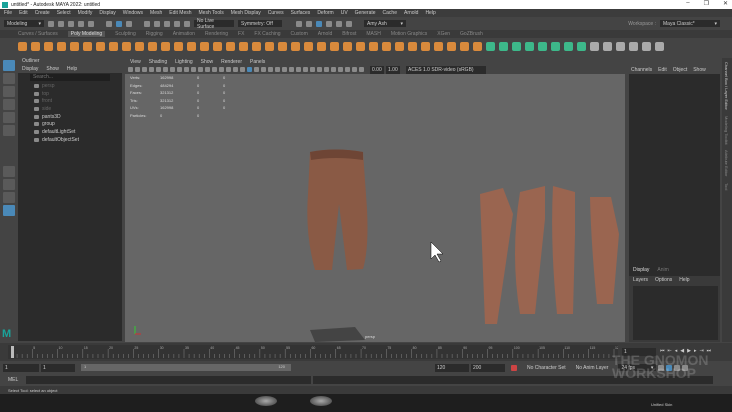 Image resolution: width=732 pixels, height=412 pixels. What do you see at coordinates (319, 23) in the screenshot?
I see `ipr-render-icon` at bounding box center [319, 23].